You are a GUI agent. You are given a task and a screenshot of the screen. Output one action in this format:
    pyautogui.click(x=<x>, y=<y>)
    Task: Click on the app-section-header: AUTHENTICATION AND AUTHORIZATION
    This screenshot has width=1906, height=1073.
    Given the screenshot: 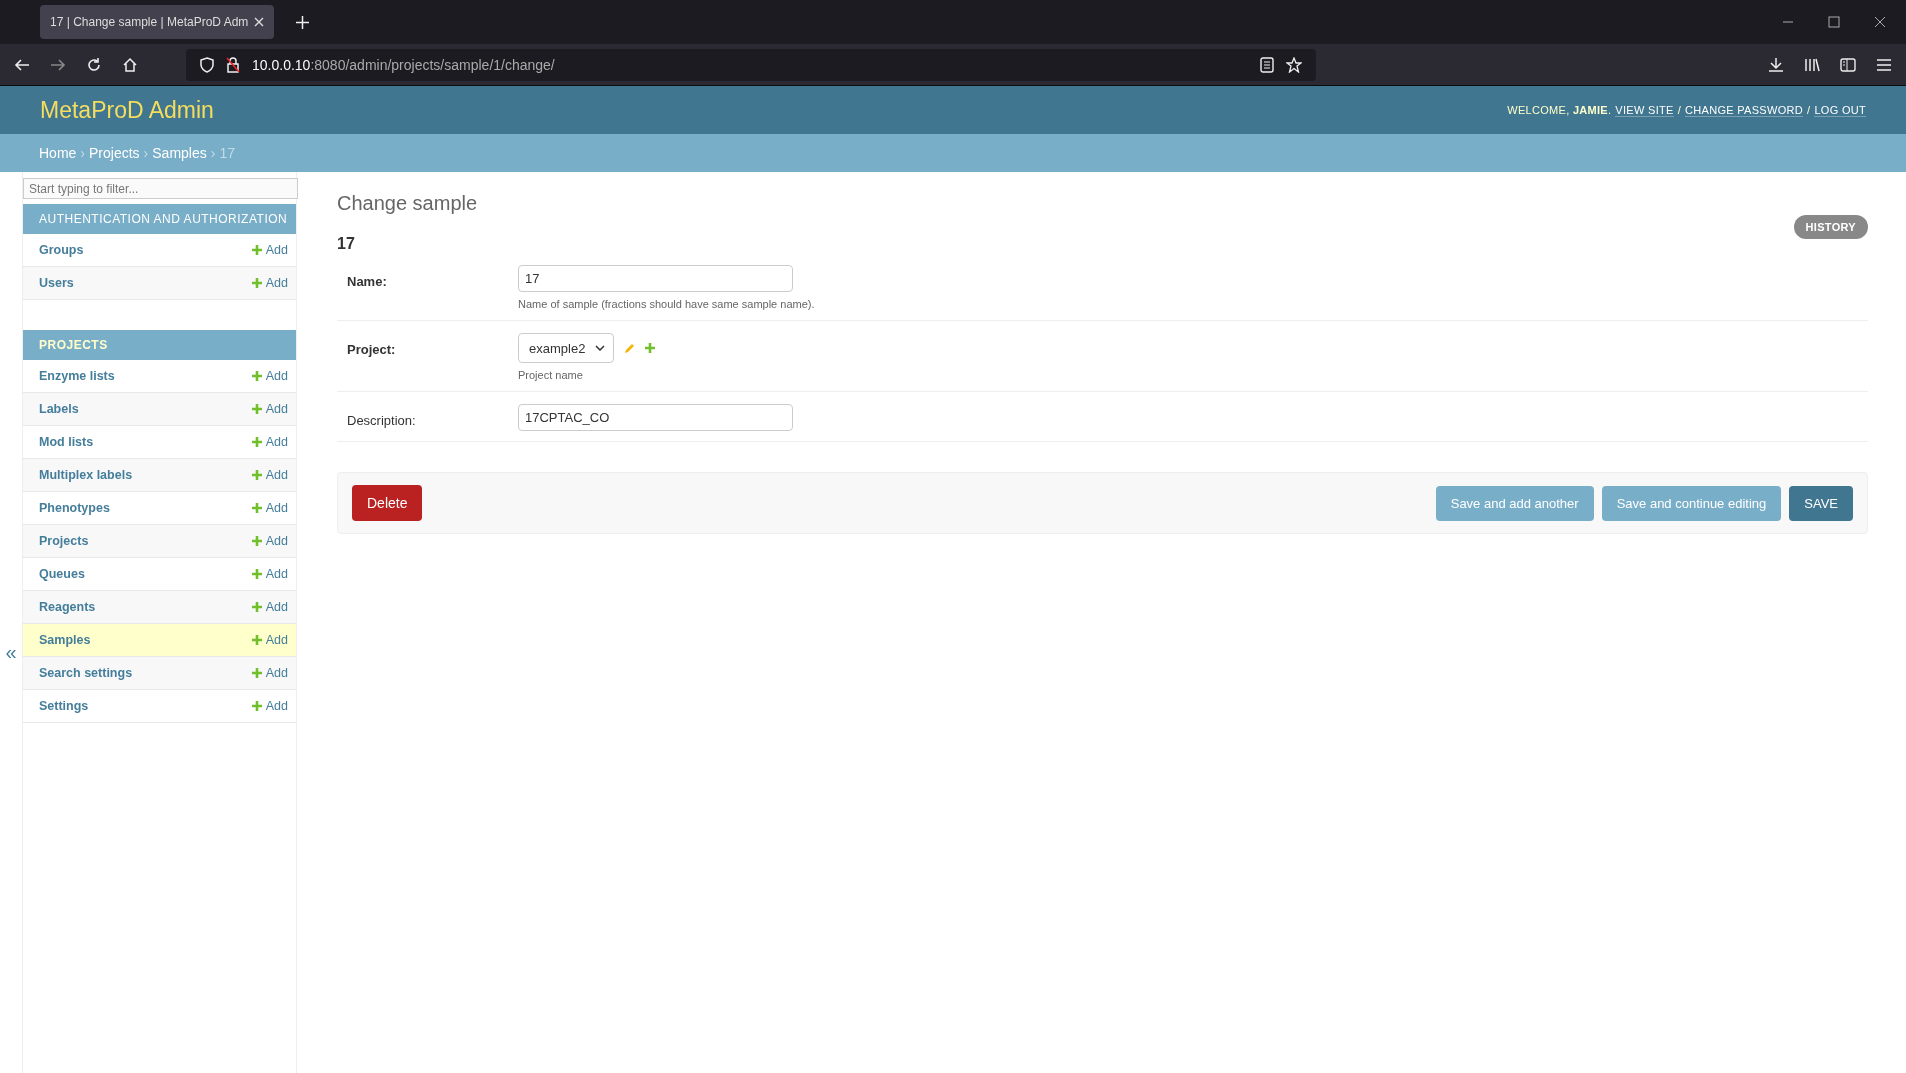 What is the action you would take?
    pyautogui.click(x=159, y=219)
    